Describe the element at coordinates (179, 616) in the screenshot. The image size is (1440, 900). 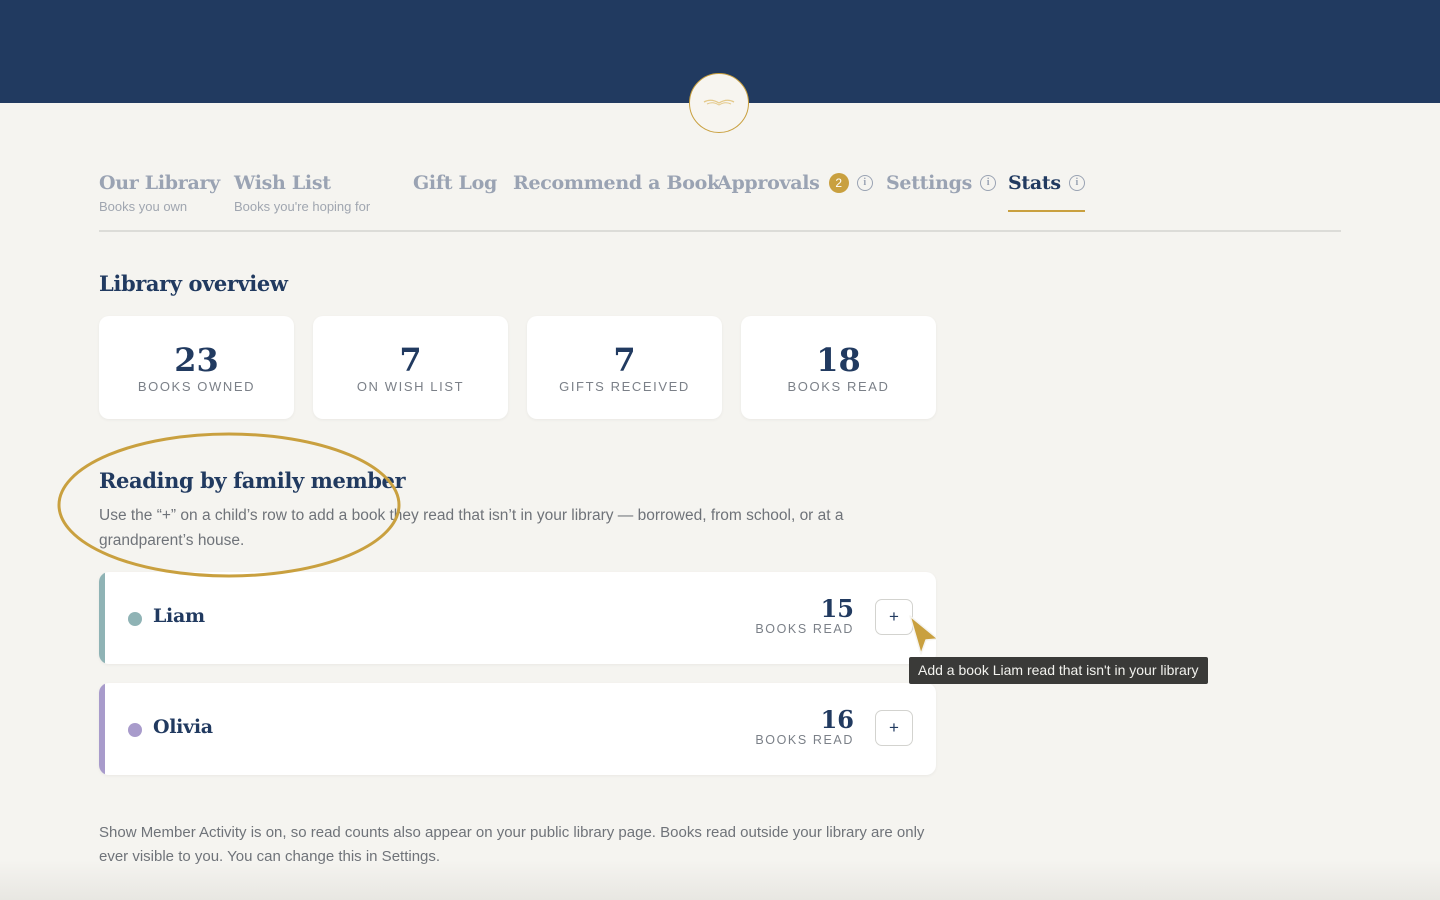
I see `member-name: Liam` at that location.